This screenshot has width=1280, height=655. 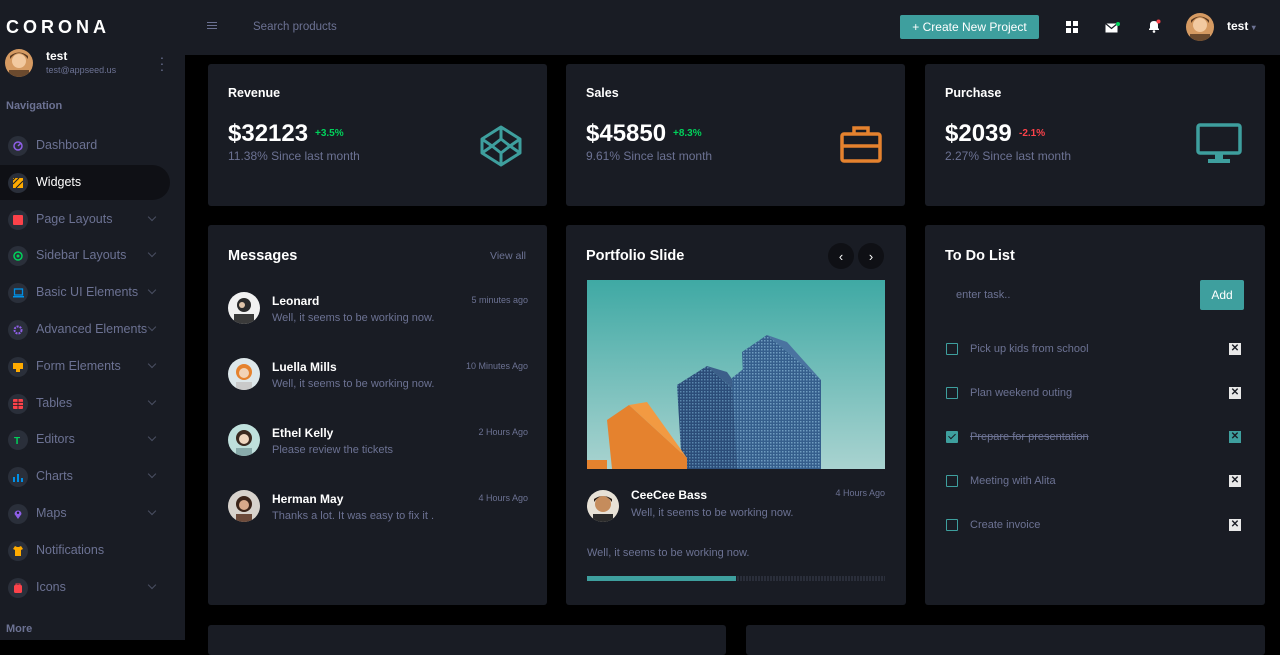 I want to click on message-time: 10 Minutes Ago, so click(x=496, y=366).